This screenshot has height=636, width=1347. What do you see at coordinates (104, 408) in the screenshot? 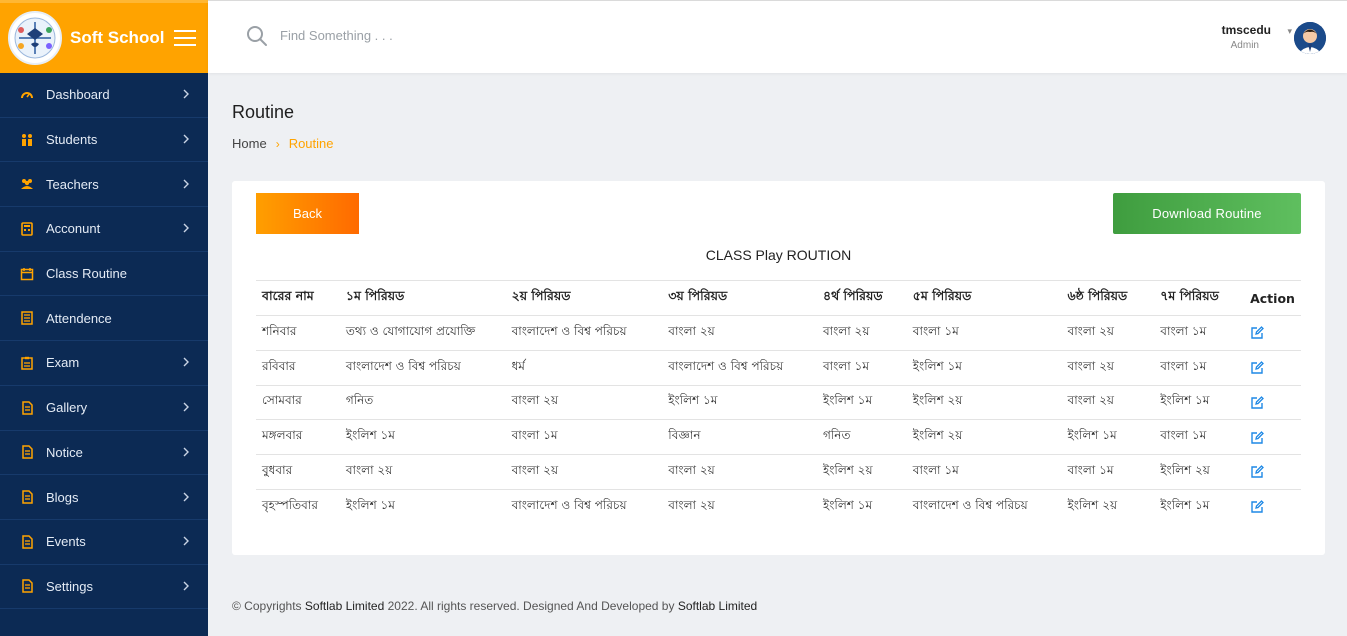
I see `sidebar-item-gallery: Gallery` at bounding box center [104, 408].